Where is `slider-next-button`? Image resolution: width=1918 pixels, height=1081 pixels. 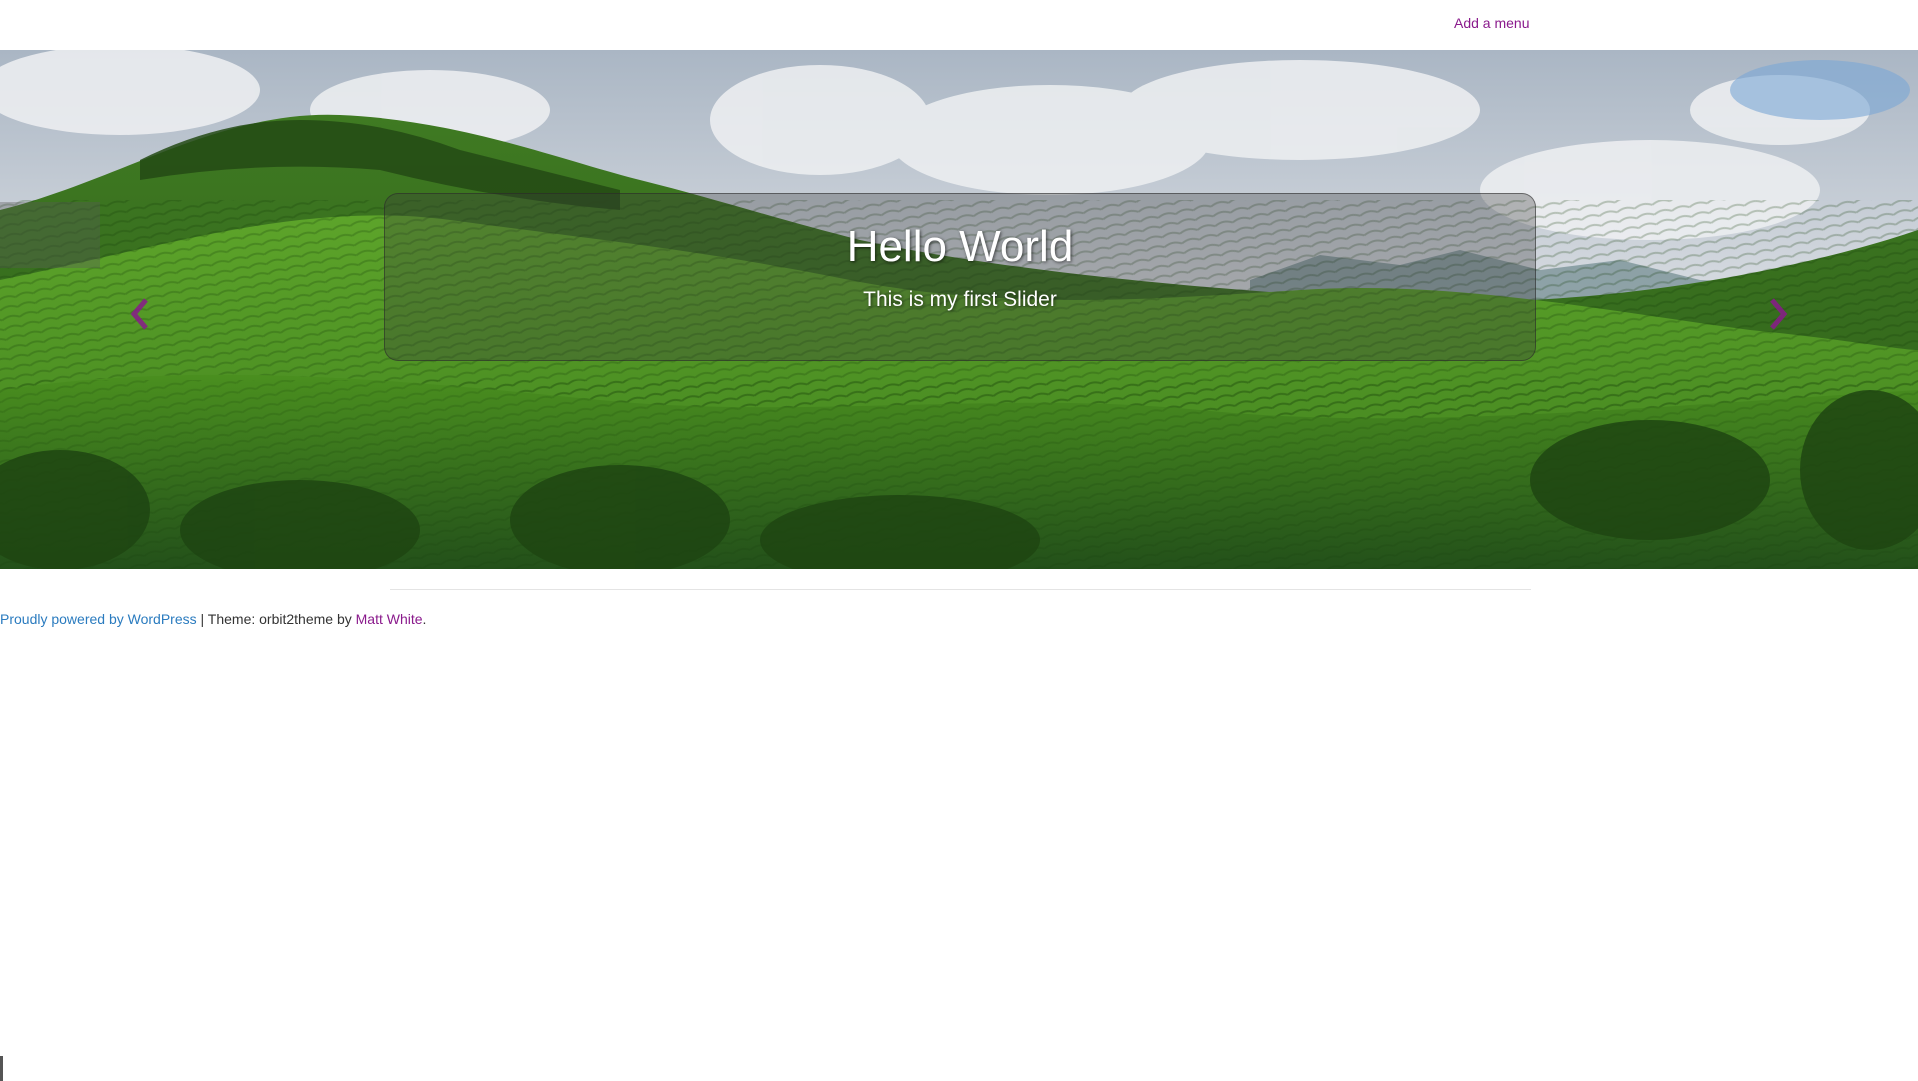 slider-next-button is located at coordinates (1777, 314).